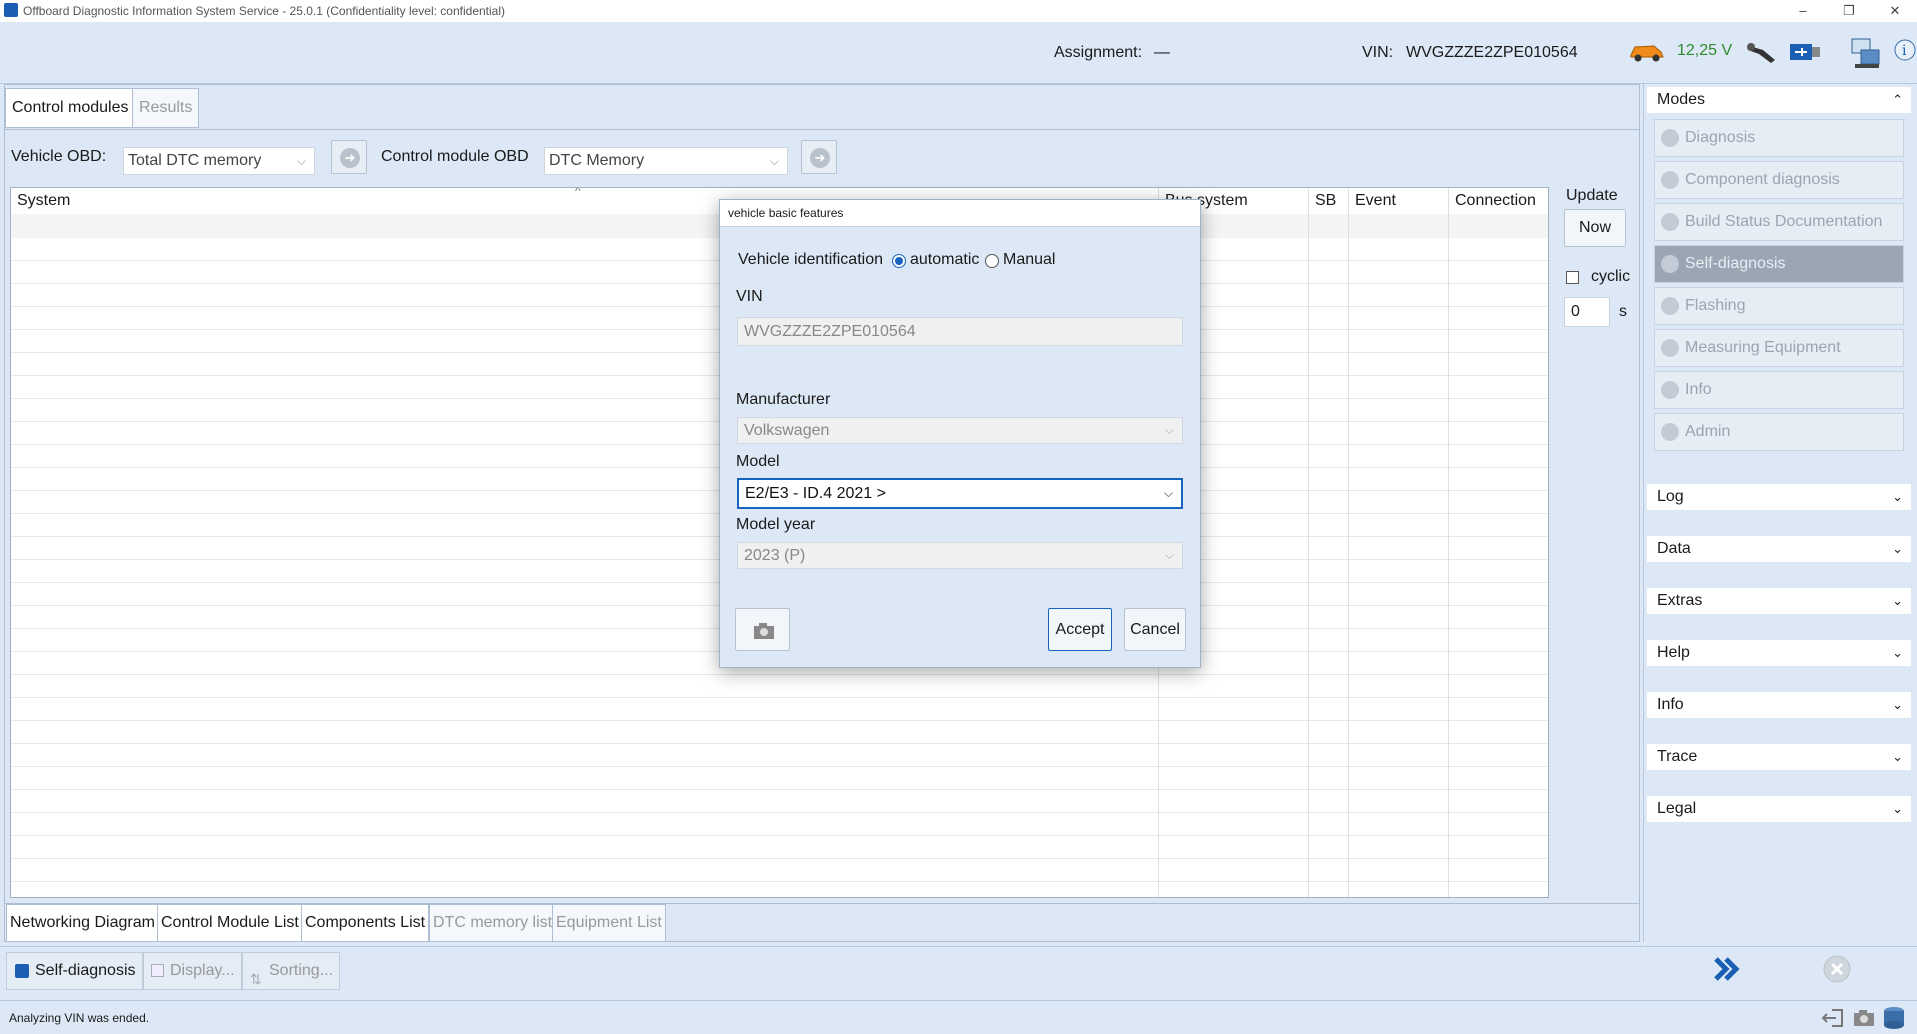 Image resolution: width=1917 pixels, height=1034 pixels. What do you see at coordinates (815, 493) in the screenshot?
I see `model-value: E2/E3 - ID.4 2021 >` at bounding box center [815, 493].